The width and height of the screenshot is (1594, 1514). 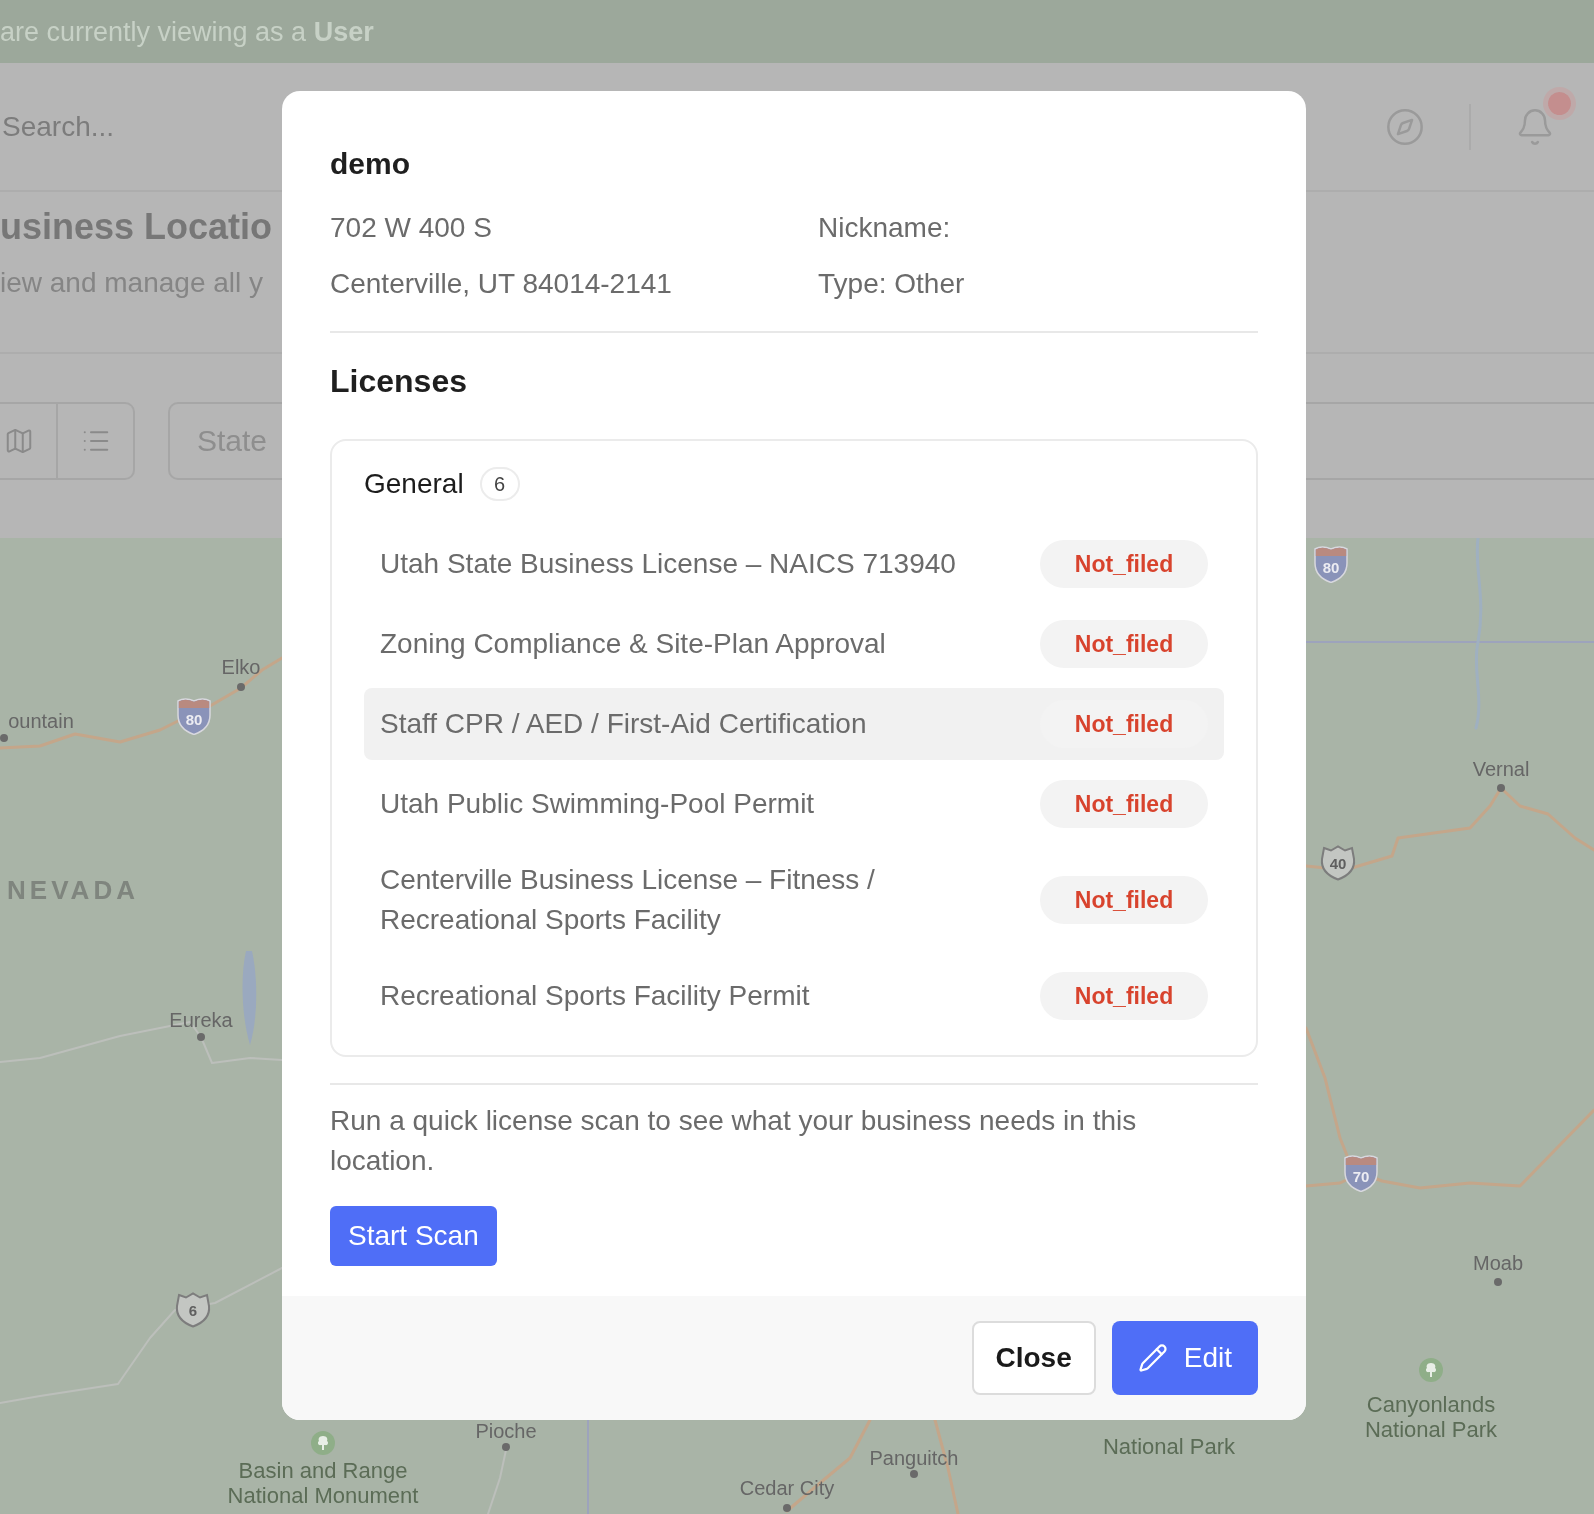 I want to click on scan-prompt: Run a quick license scan to see what your business needs in this location., so click(x=734, y=1141).